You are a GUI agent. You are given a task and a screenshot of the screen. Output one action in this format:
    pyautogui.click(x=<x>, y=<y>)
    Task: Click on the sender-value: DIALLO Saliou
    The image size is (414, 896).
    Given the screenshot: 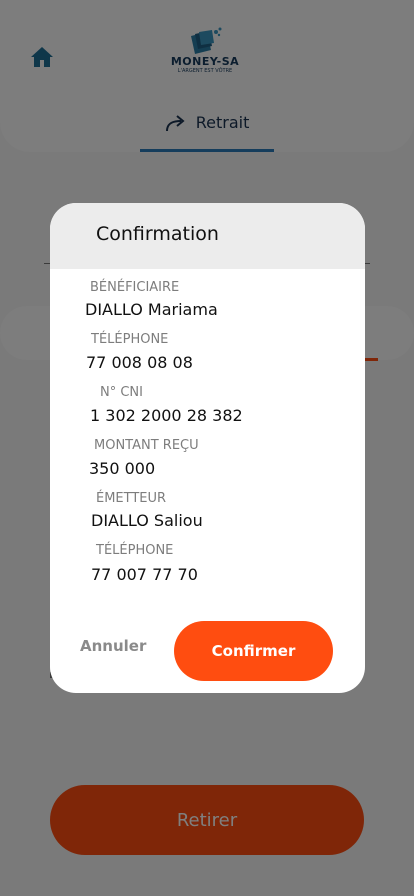 What is the action you would take?
    pyautogui.click(x=147, y=520)
    